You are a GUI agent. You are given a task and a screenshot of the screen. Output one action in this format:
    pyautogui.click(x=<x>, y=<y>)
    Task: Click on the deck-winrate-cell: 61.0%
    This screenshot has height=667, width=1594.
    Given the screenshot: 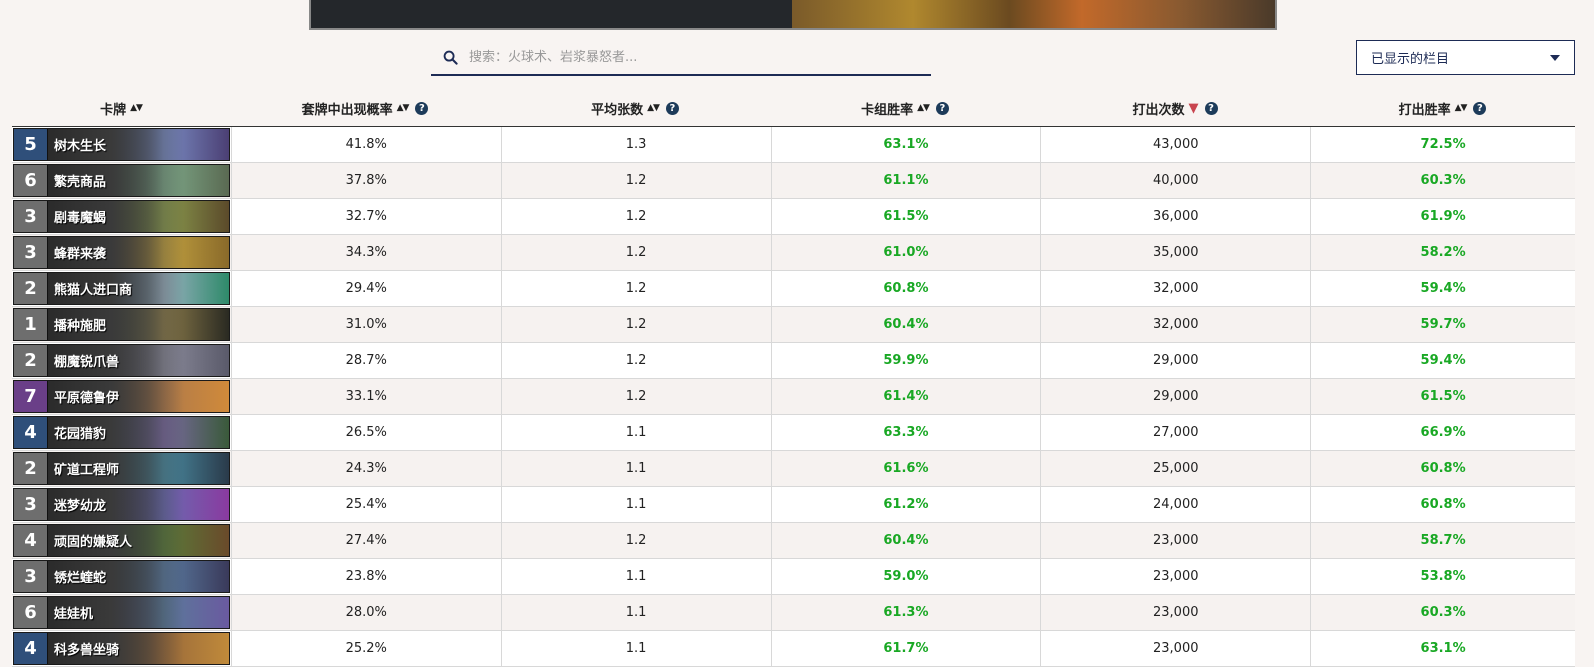 What is the action you would take?
    pyautogui.click(x=905, y=252)
    